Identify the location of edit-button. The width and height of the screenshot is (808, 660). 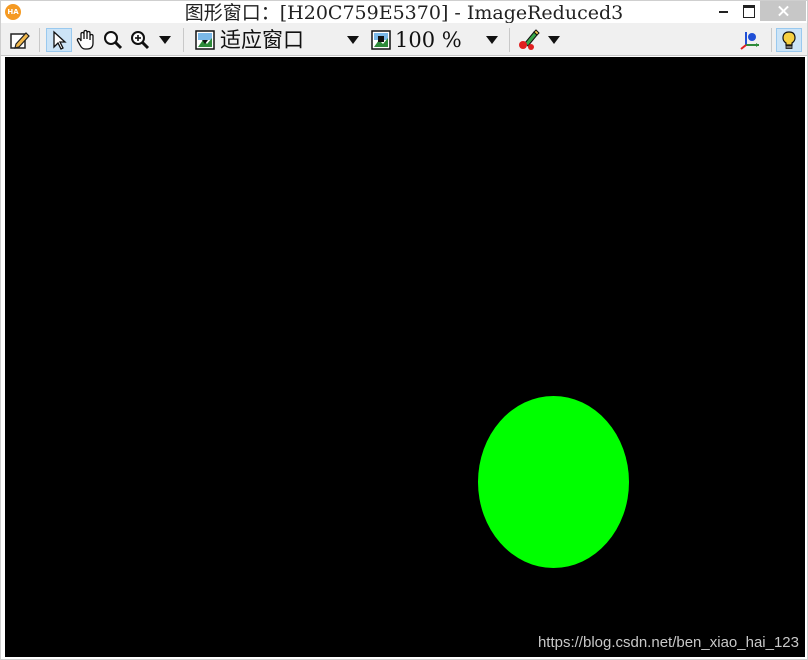
(20, 40).